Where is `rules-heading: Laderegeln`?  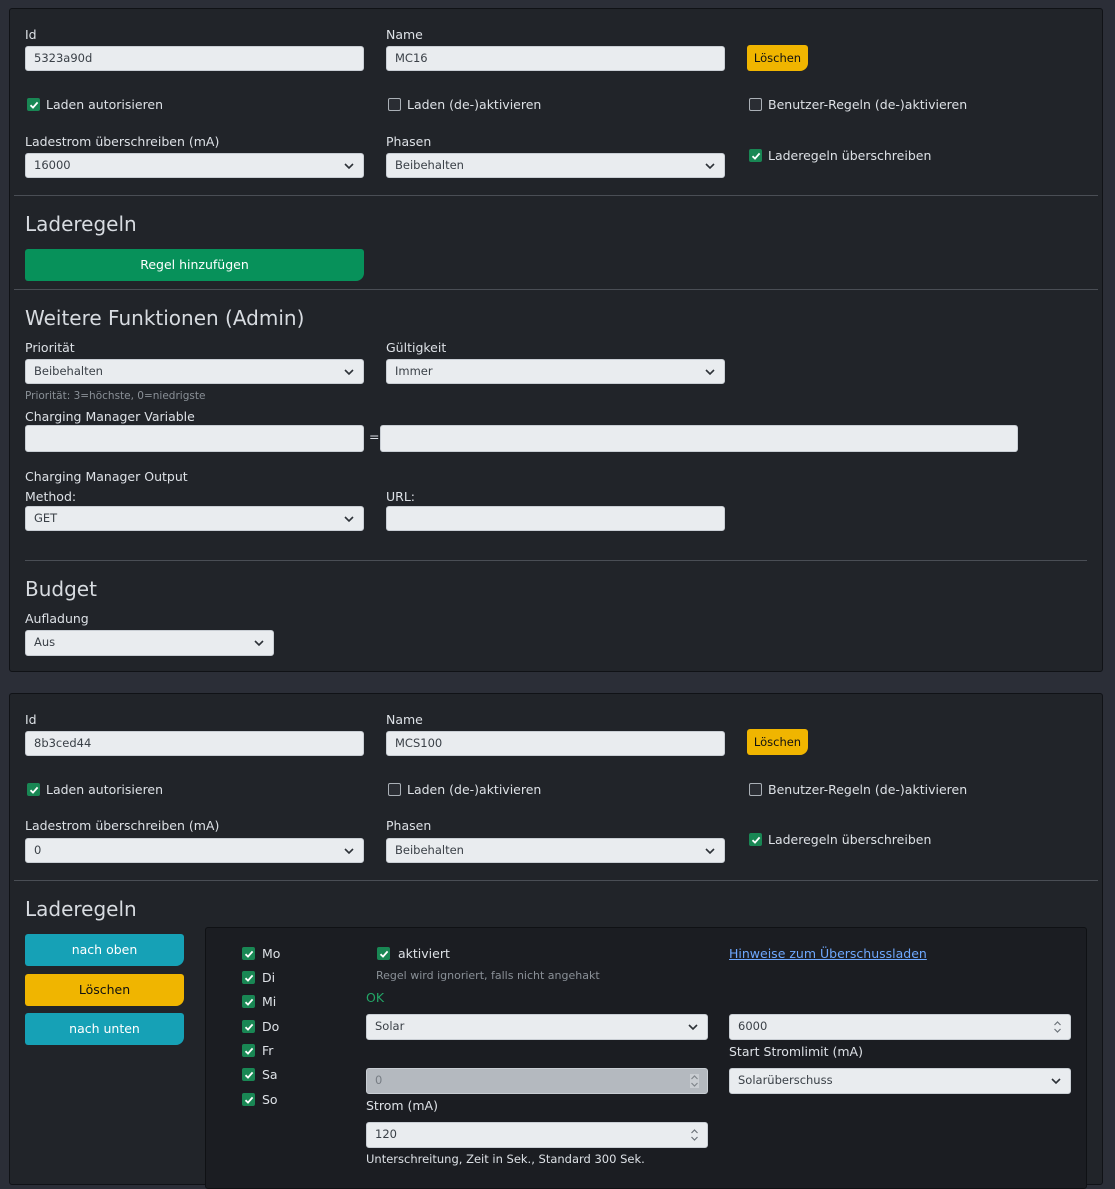 rules-heading: Laderegeln is located at coordinates (81, 909).